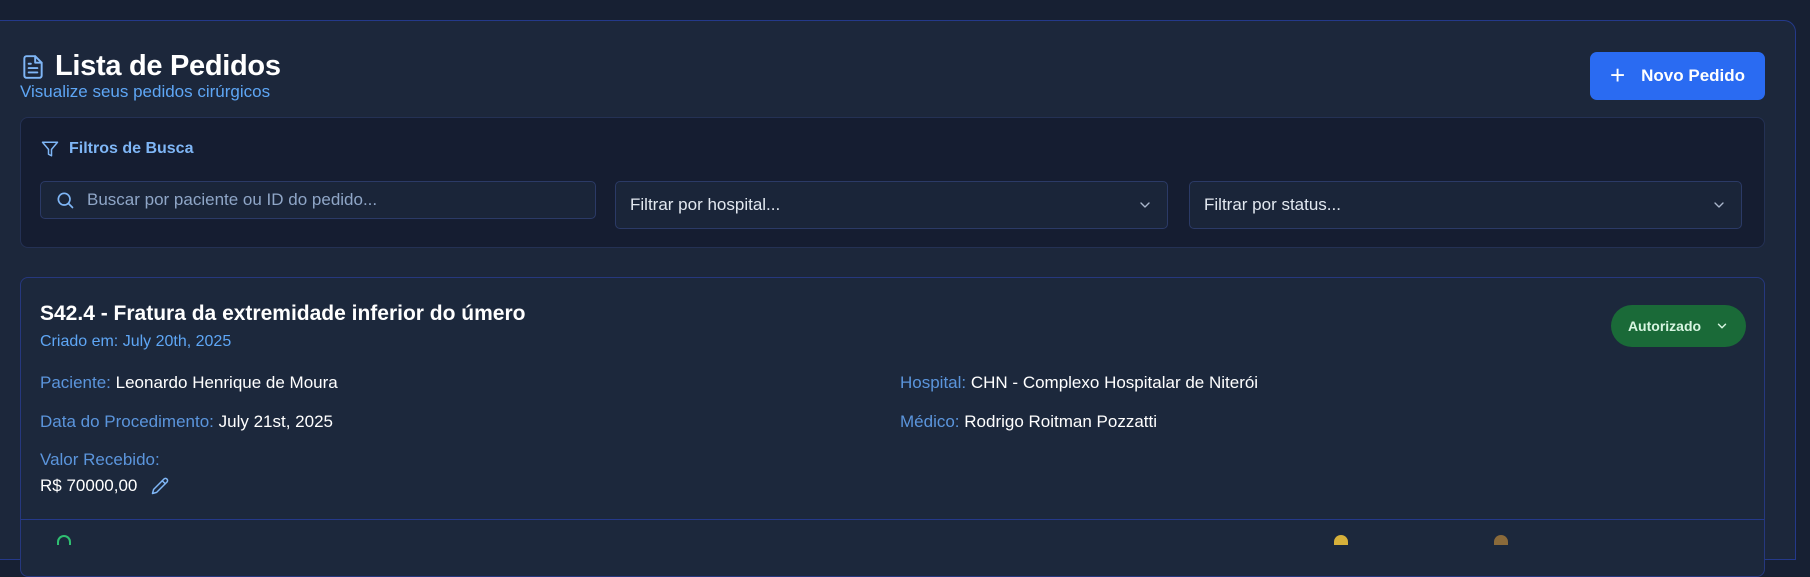  Describe the element at coordinates (933, 382) in the screenshot. I see `hospital-label: Hospital:` at that location.